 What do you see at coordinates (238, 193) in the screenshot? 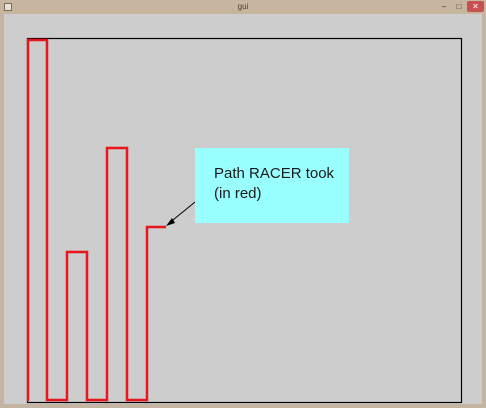
I see `annotation-line-2: (in red)` at bounding box center [238, 193].